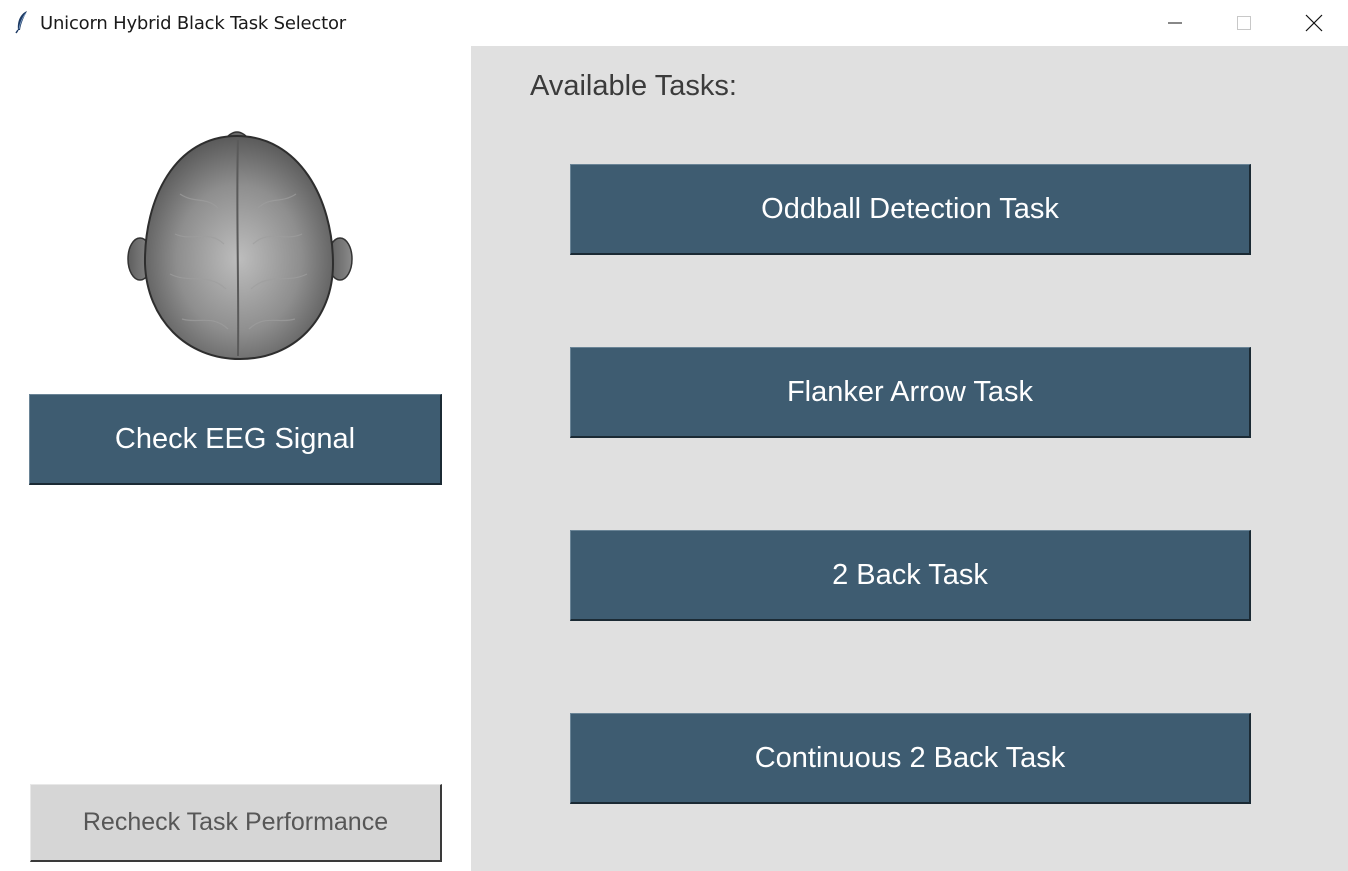 The image size is (1348, 871). What do you see at coordinates (22, 22) in the screenshot?
I see `feather-icon` at bounding box center [22, 22].